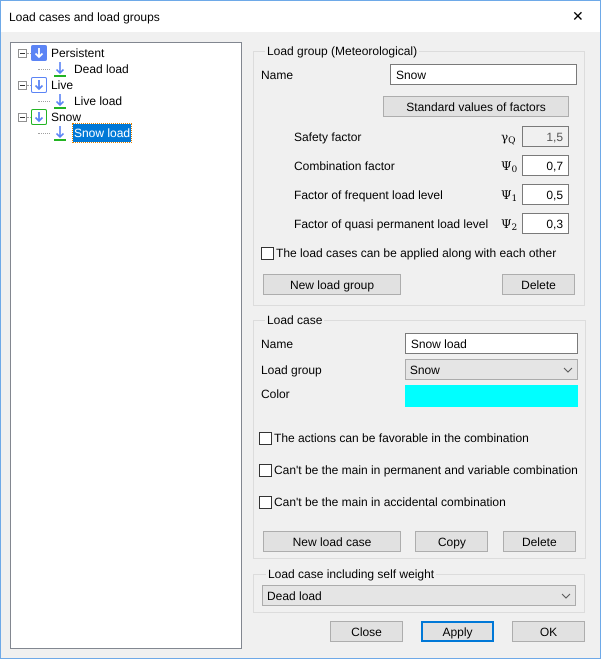 This screenshot has height=659, width=601. I want to click on factor-label: Safety factor, so click(328, 137).